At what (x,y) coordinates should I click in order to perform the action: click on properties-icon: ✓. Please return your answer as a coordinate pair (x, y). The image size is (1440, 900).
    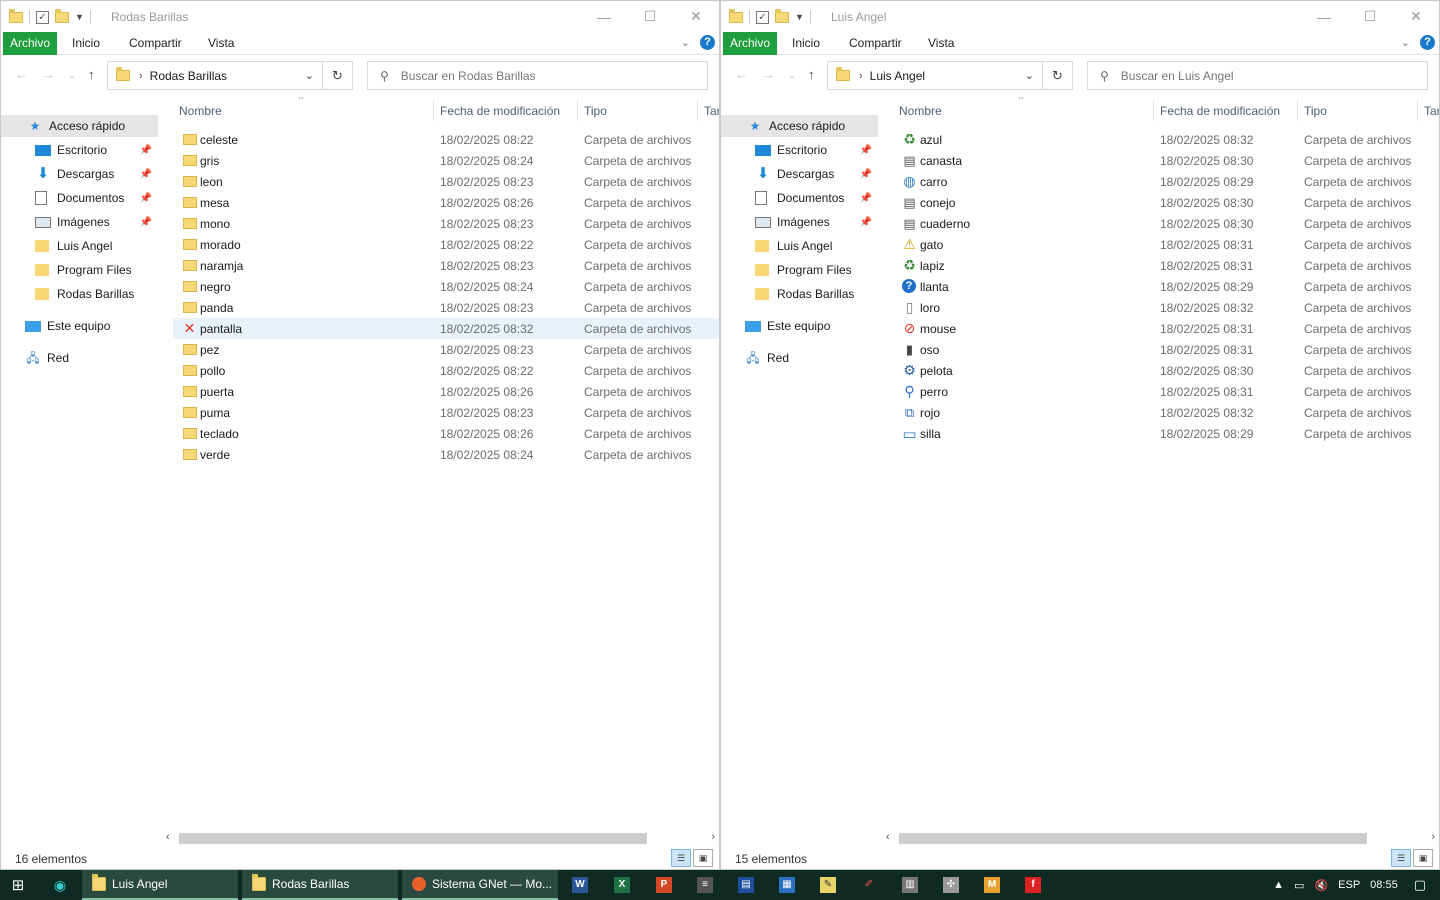
    Looking at the image, I should click on (42, 17).